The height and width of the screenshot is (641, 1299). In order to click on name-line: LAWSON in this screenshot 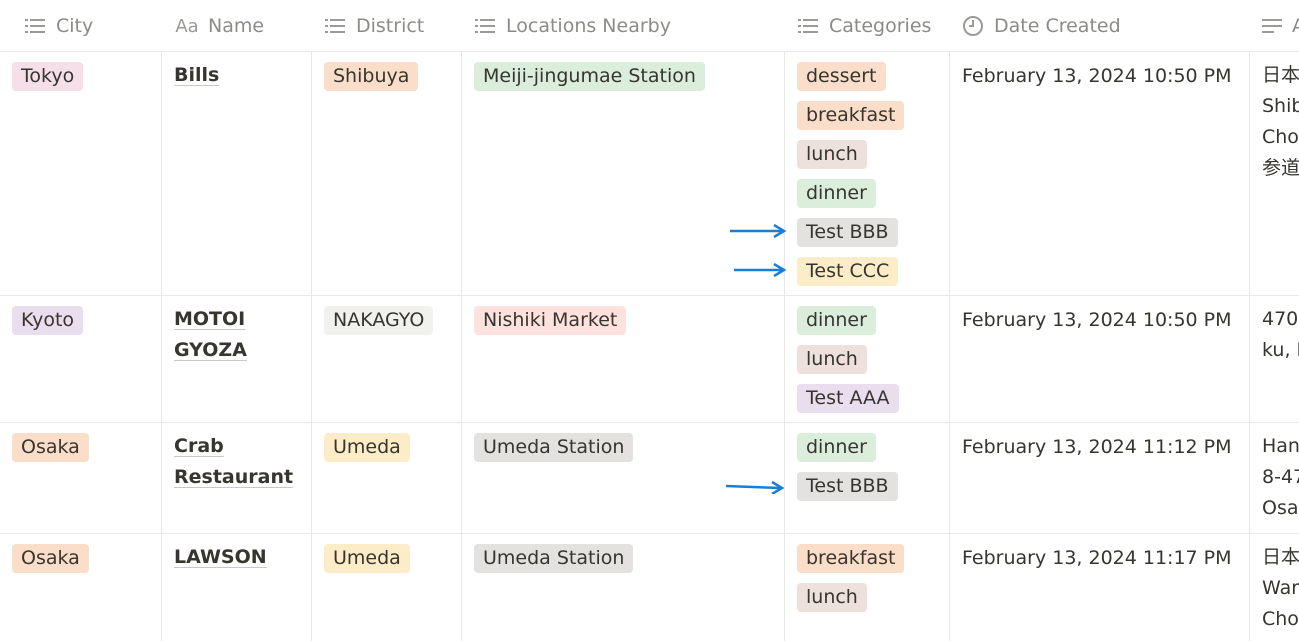, I will do `click(241, 557)`.